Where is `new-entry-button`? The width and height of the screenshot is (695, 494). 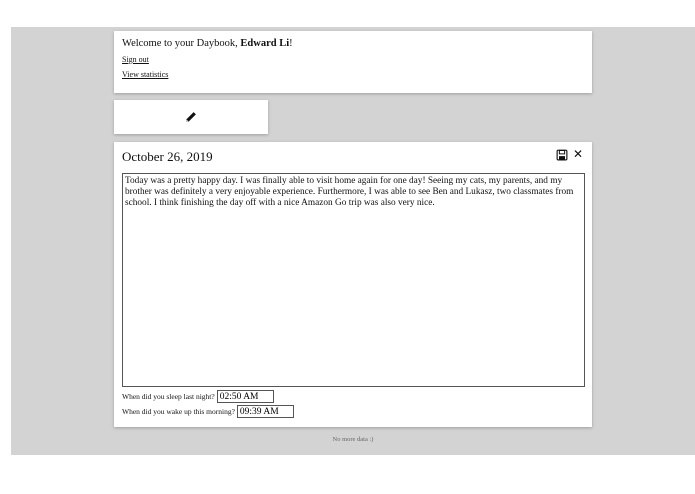 new-entry-button is located at coordinates (191, 117).